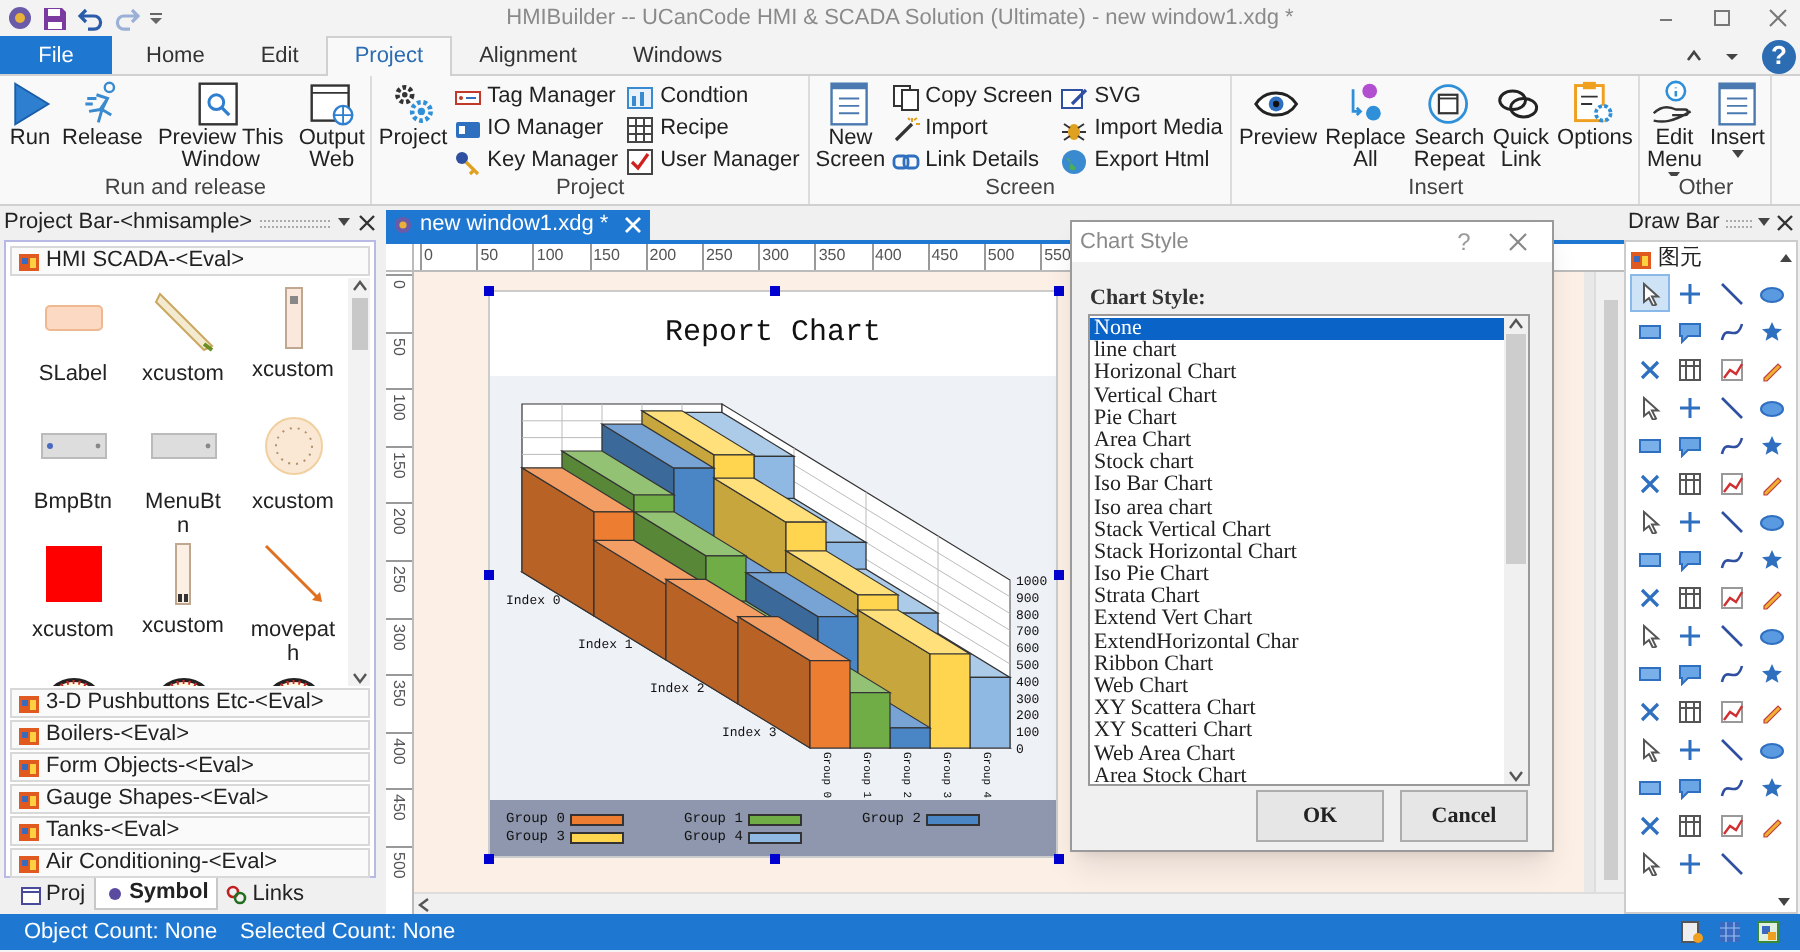 The width and height of the screenshot is (1800, 952). Describe the element at coordinates (504, 257) in the screenshot. I see `ruler-label: 50` at that location.